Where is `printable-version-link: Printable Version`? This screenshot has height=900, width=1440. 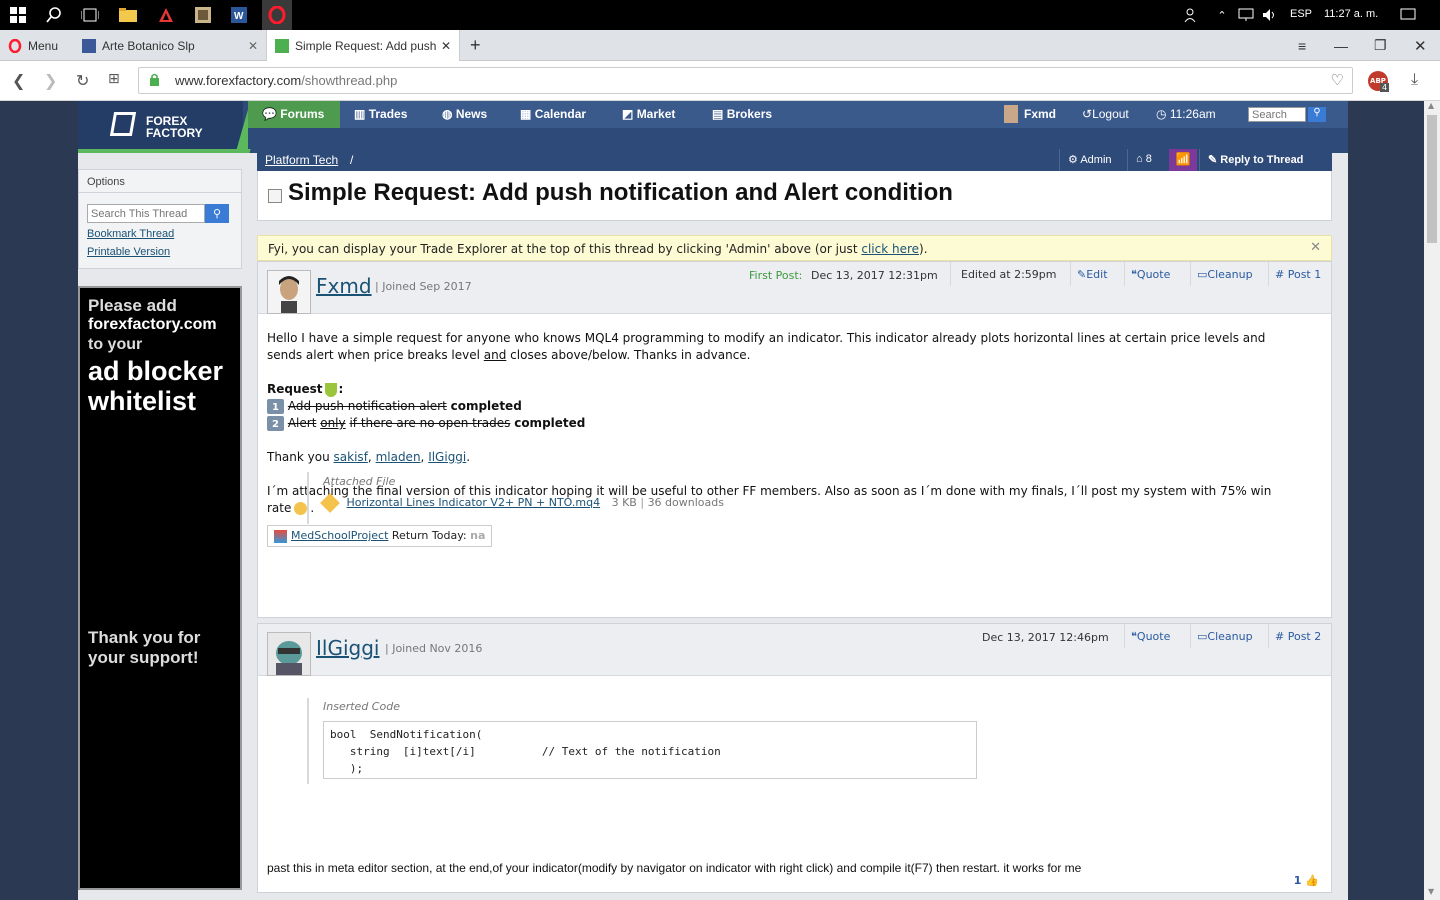
printable-version-link: Printable Version is located at coordinates (128, 252).